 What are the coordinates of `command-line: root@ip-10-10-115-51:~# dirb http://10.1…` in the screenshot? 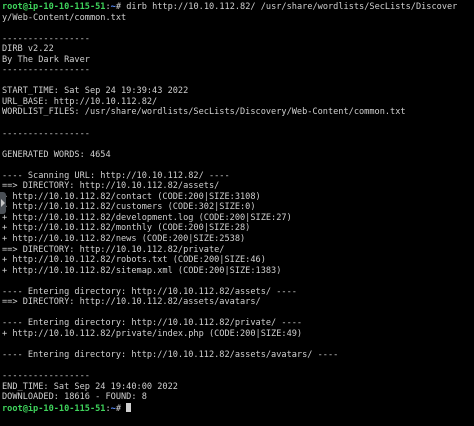 It's located at (238, 7).